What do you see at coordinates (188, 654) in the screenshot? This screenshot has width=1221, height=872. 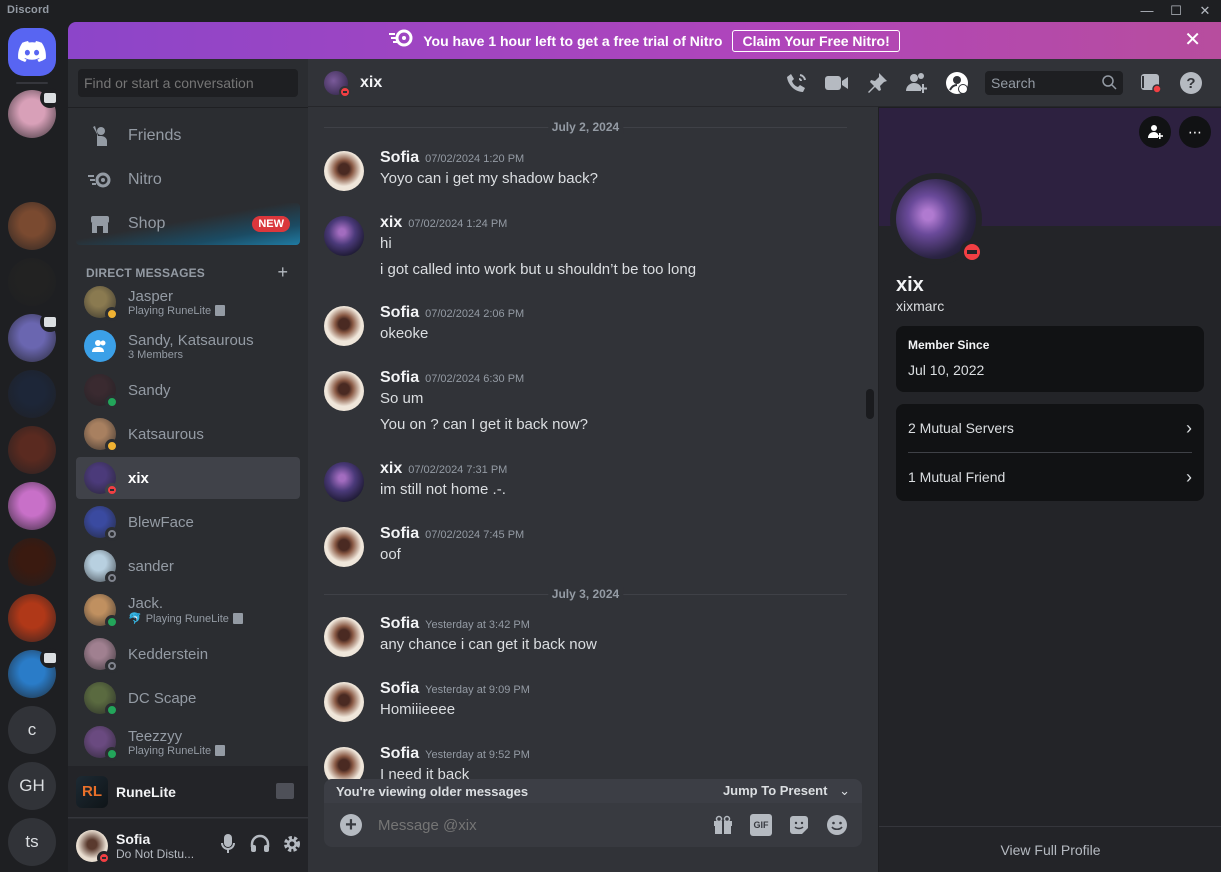 I see `dm-item: Kedderstein` at bounding box center [188, 654].